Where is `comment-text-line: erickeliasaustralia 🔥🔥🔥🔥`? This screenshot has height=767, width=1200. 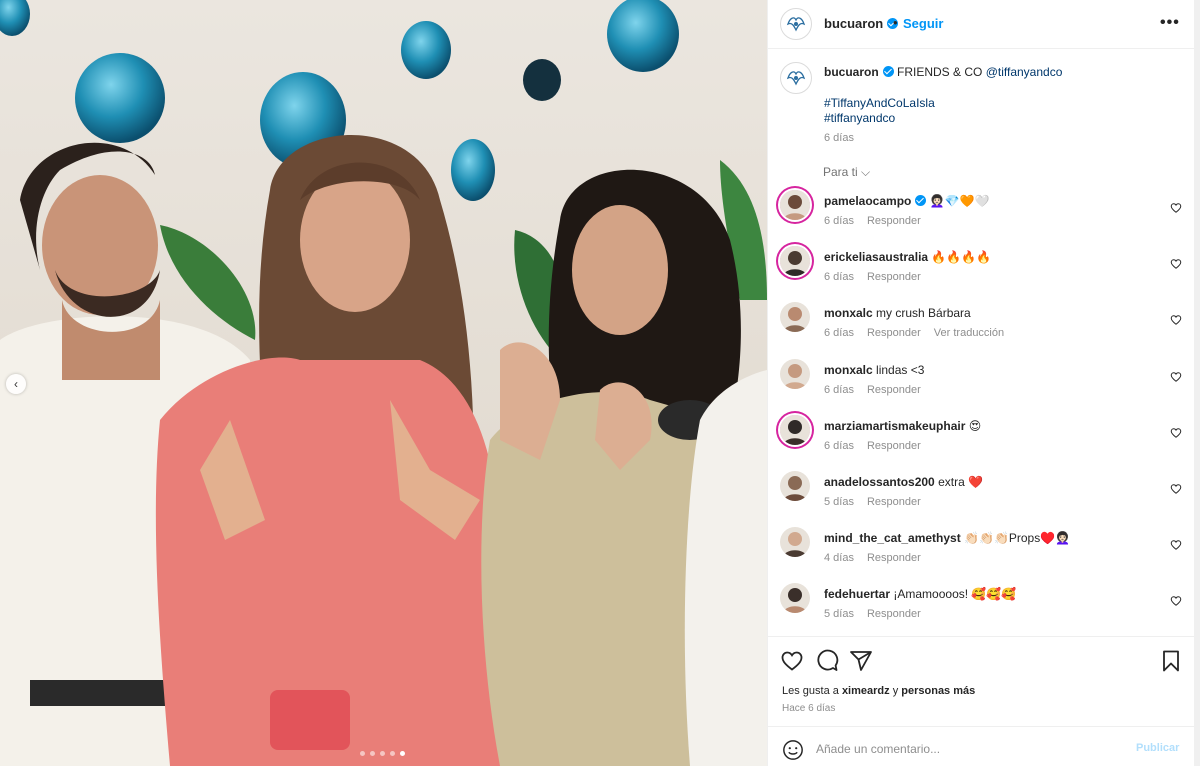
comment-text-line: erickeliasaustralia 🔥🔥🔥🔥 is located at coordinates (907, 257).